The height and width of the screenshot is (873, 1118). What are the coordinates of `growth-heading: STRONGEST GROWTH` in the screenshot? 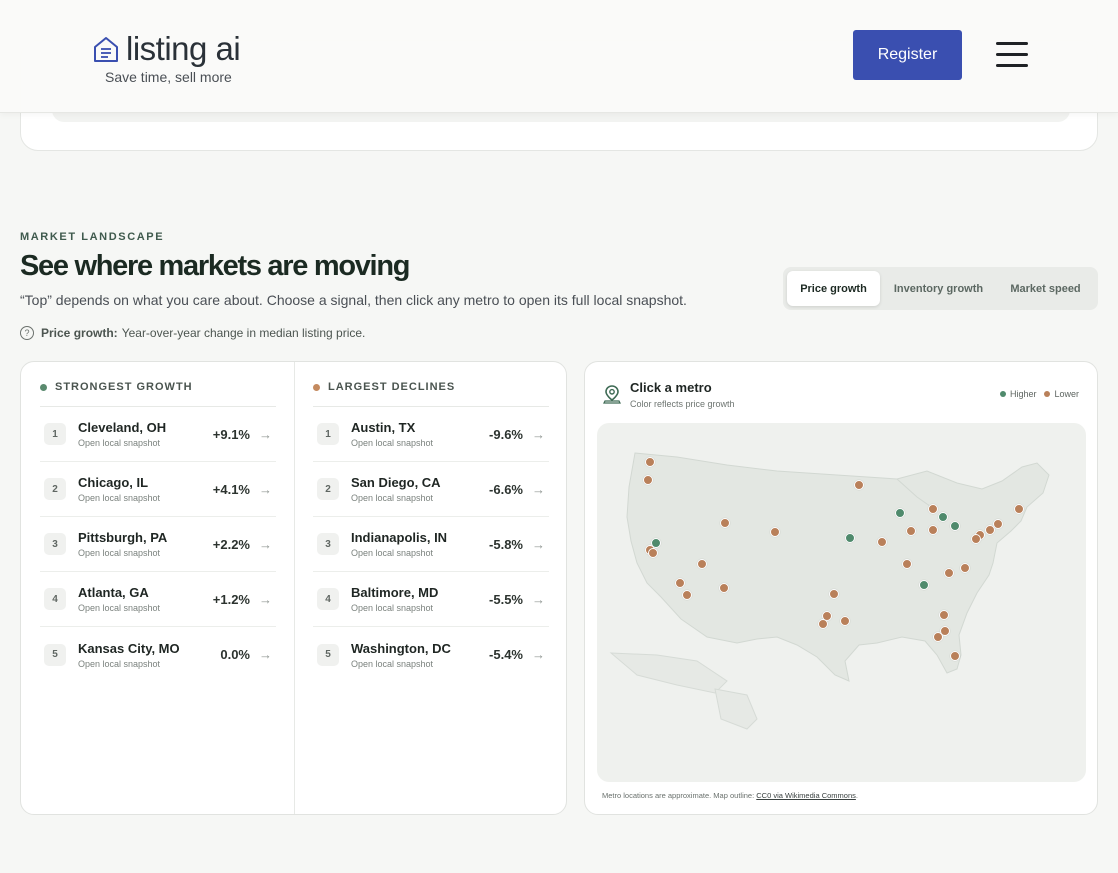 It's located at (158, 384).